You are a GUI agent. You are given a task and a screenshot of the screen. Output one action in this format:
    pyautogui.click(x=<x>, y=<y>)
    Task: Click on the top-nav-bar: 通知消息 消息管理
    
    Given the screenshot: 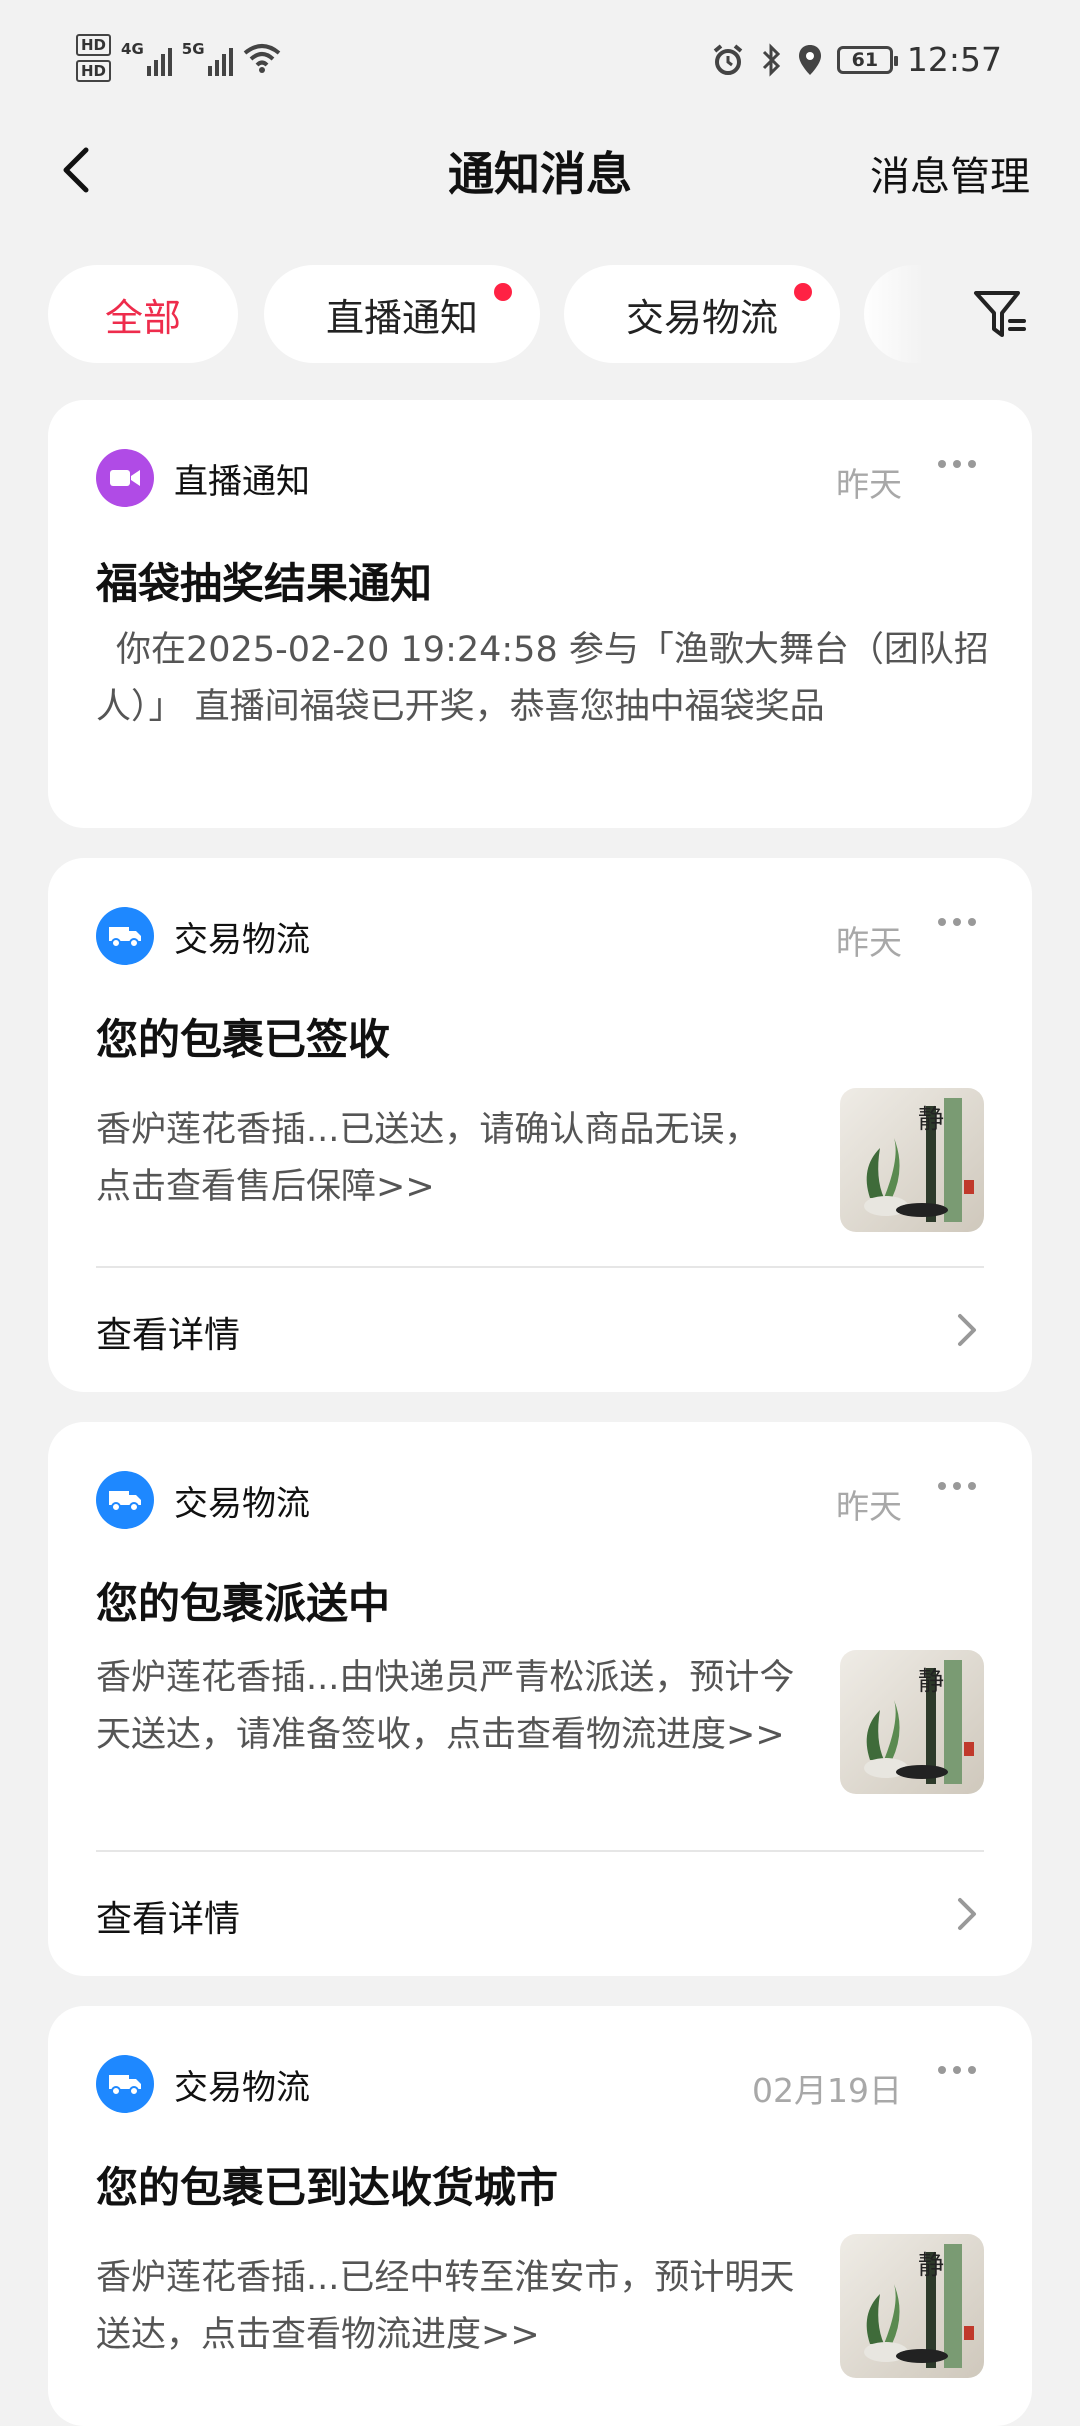 What is the action you would take?
    pyautogui.click(x=540, y=170)
    